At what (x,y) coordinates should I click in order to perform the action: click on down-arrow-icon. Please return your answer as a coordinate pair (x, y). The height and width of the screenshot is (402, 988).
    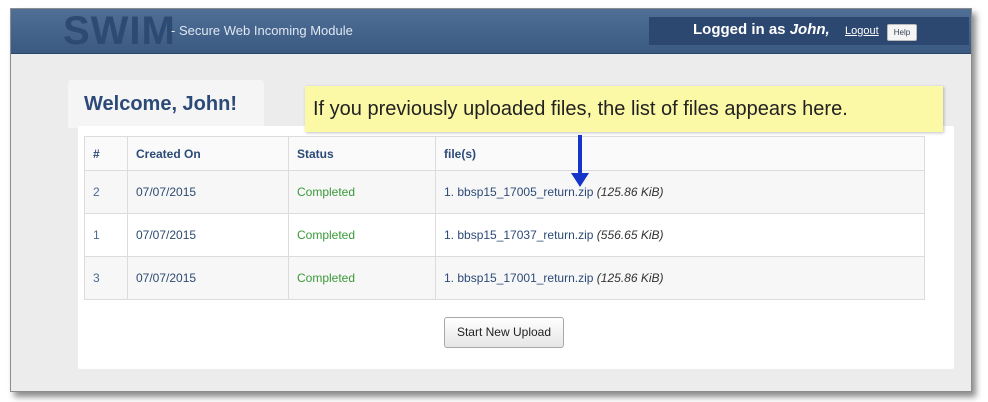
    Looking at the image, I should click on (580, 155).